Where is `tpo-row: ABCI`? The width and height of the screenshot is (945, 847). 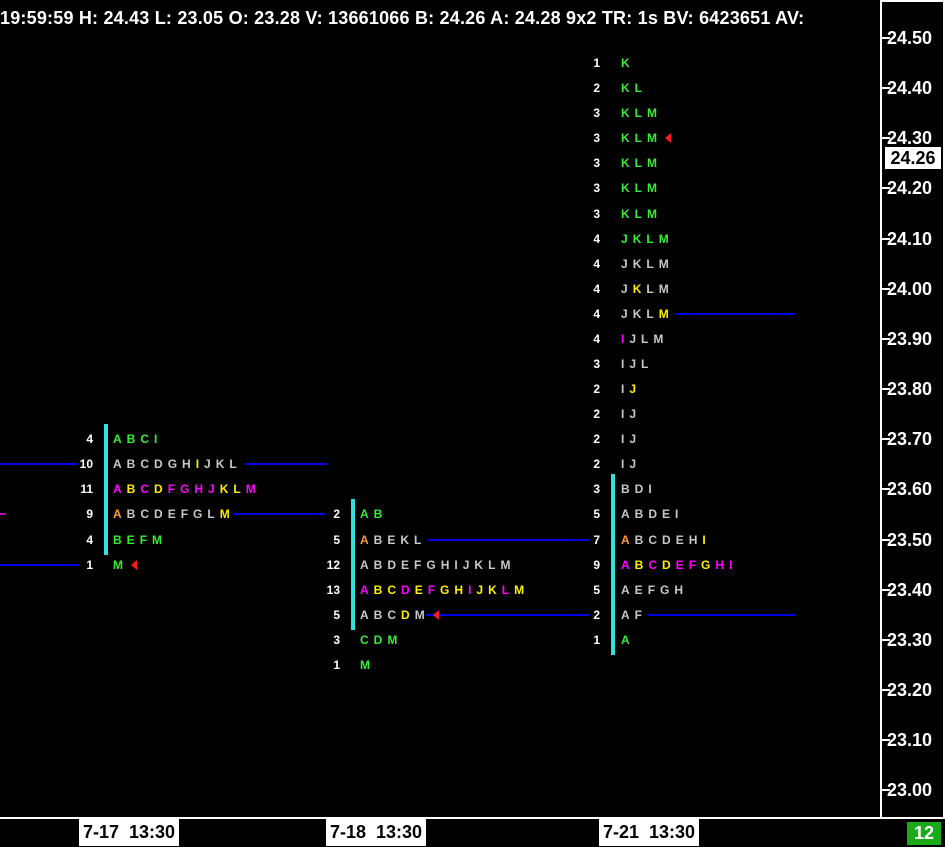
tpo-row: ABCI is located at coordinates (137, 439).